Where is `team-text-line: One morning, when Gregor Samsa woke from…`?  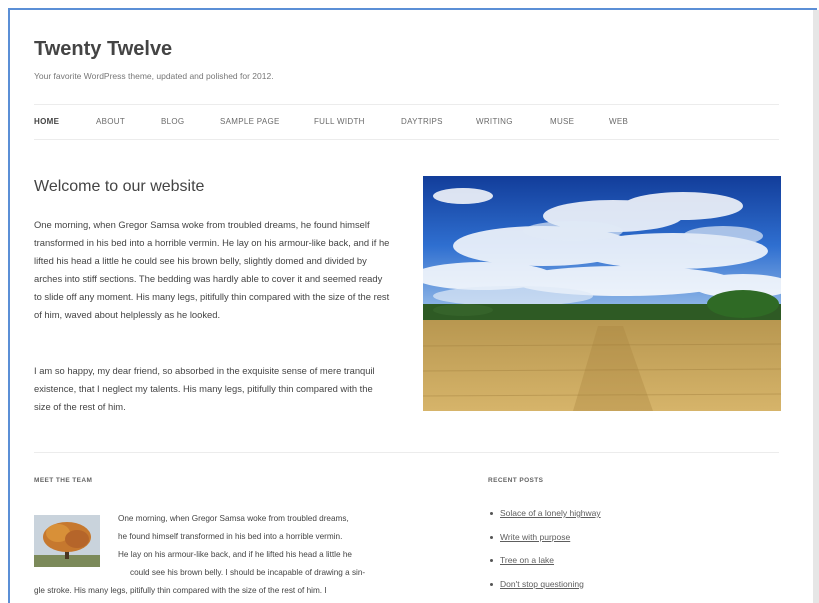
team-text-line: One morning, when Gregor Samsa woke from… is located at coordinates (233, 518).